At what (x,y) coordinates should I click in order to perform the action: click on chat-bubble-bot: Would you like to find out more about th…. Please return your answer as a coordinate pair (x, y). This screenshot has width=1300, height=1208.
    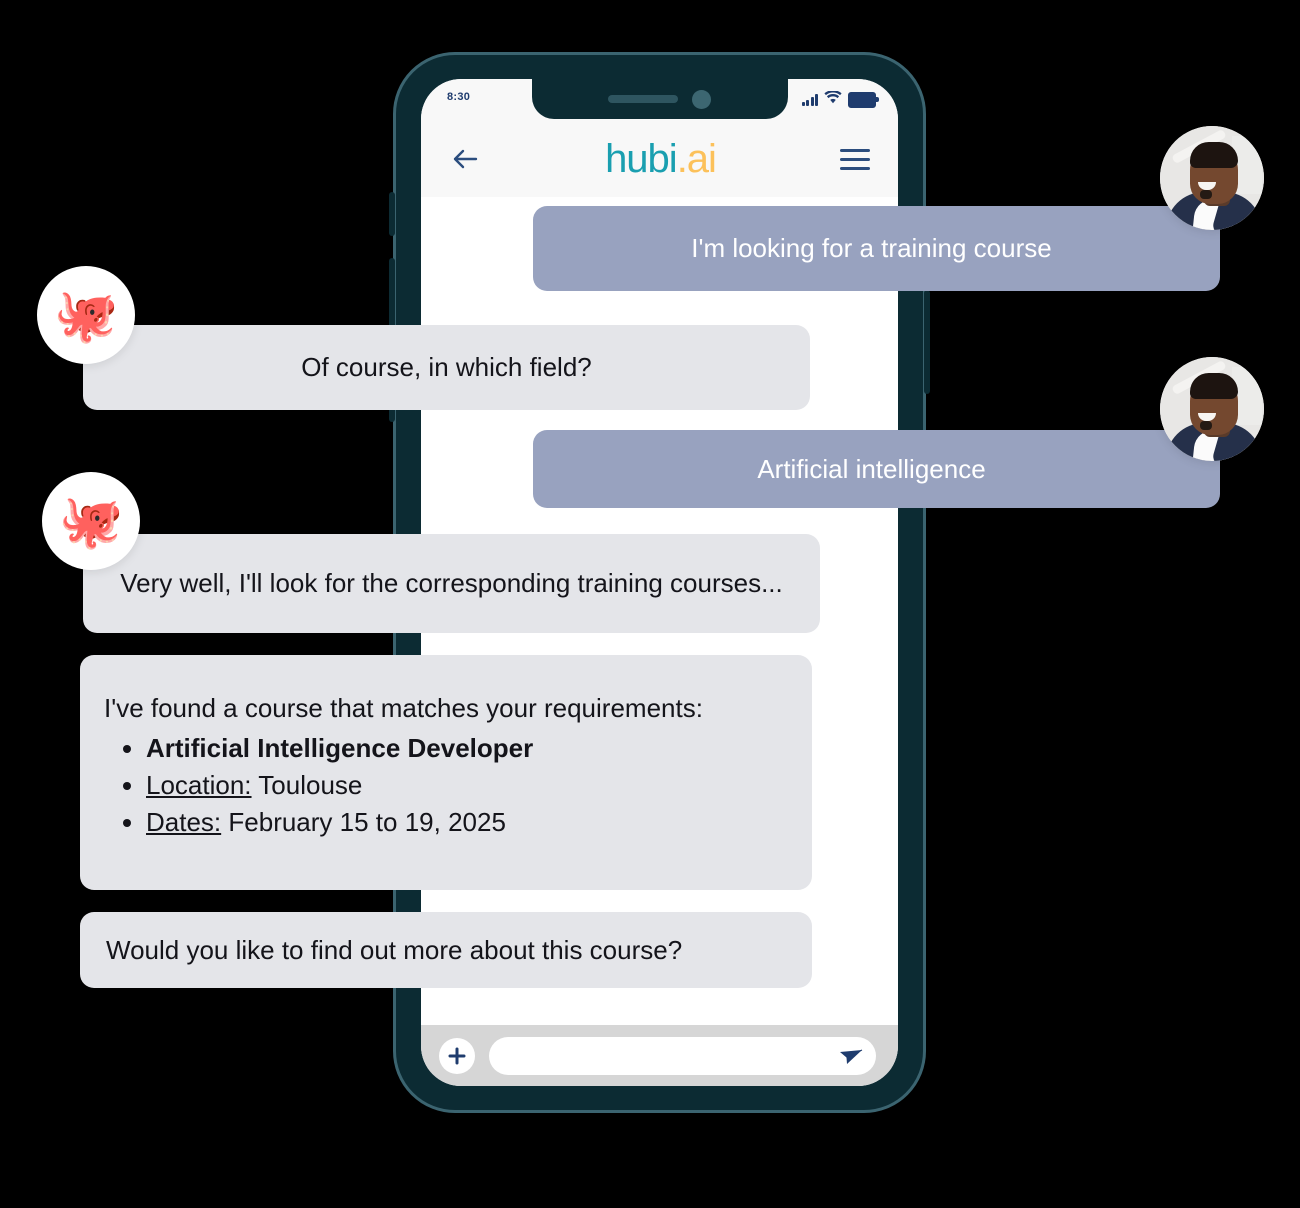
    Looking at the image, I should click on (446, 950).